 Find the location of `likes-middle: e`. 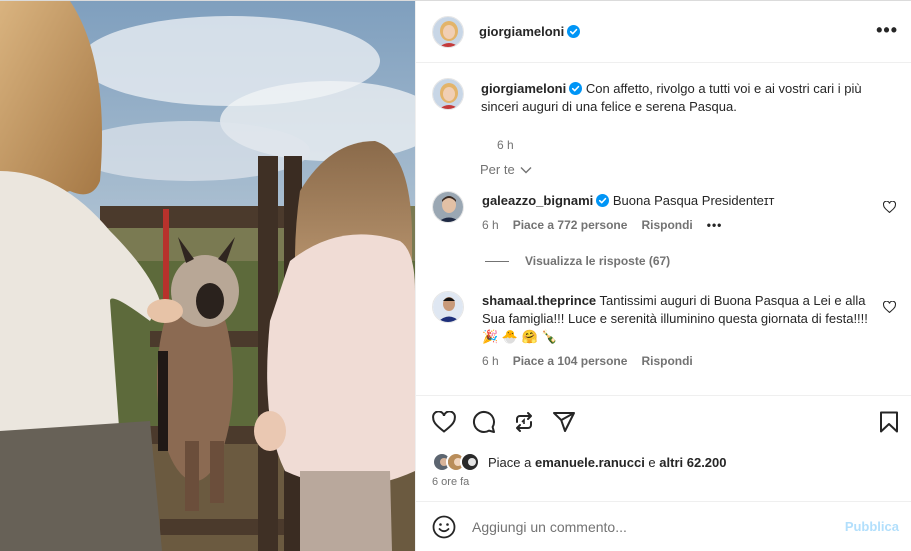

likes-middle: e is located at coordinates (652, 462).